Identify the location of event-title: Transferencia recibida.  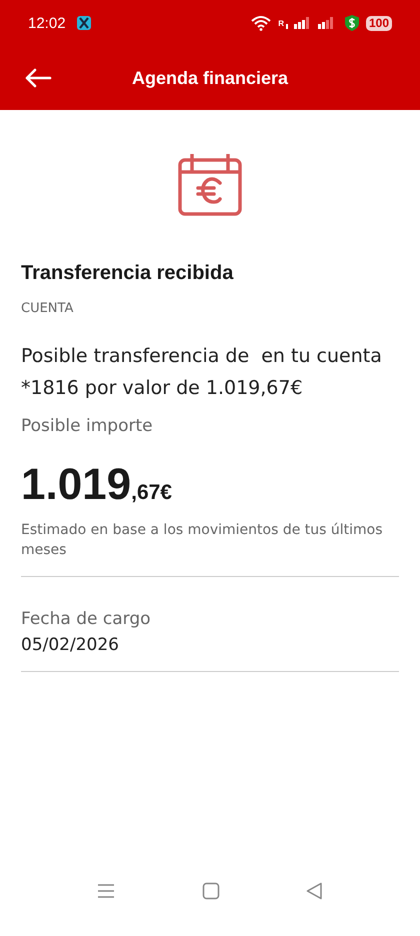
(127, 273).